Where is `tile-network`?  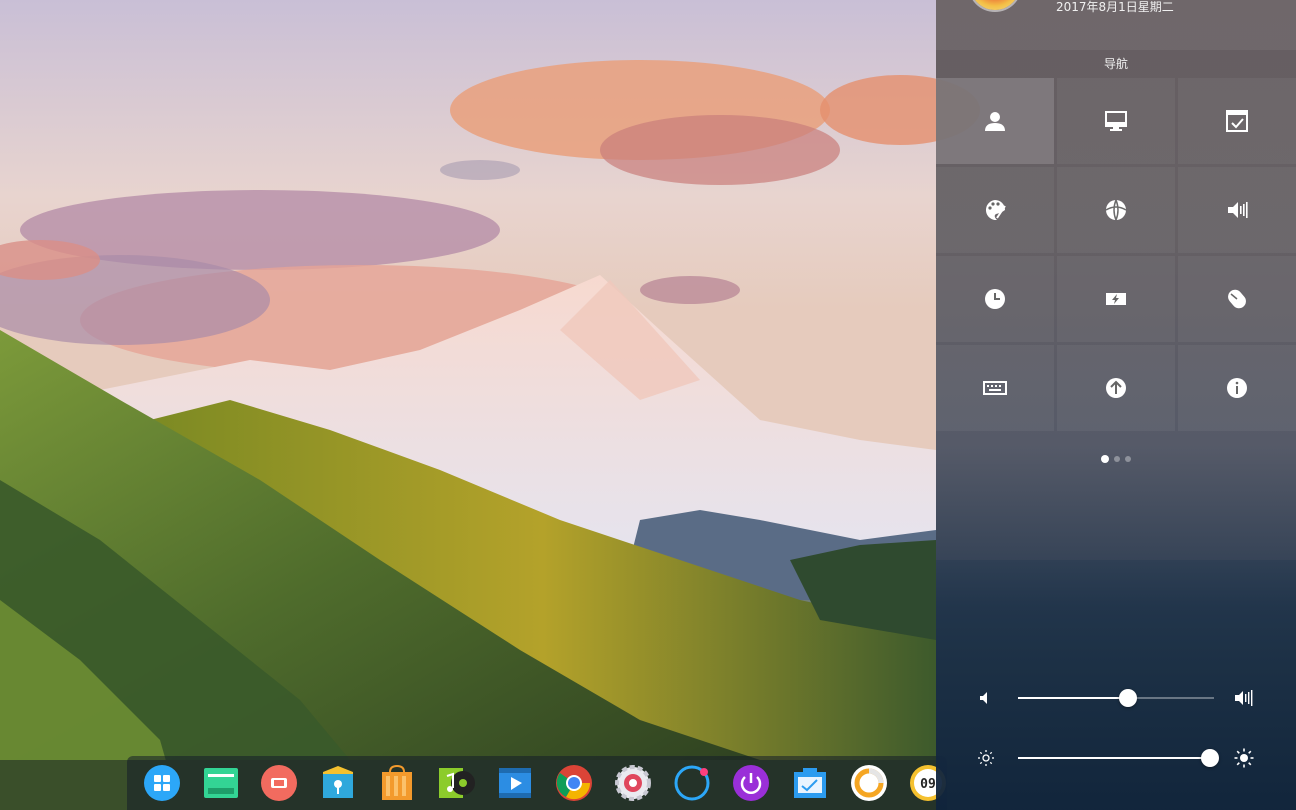
tile-network is located at coordinates (1116, 210).